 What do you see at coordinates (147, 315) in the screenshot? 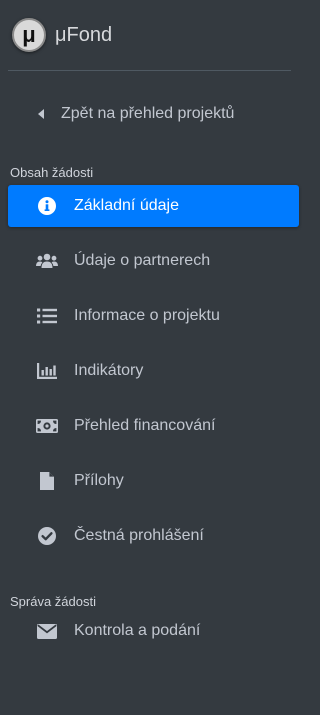
I see `nav-item-label: Informace o projektu` at bounding box center [147, 315].